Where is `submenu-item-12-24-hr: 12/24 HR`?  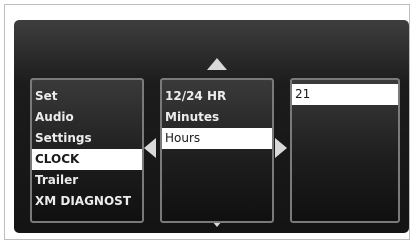 submenu-item-12-24-hr: 12/24 HR is located at coordinates (217, 96).